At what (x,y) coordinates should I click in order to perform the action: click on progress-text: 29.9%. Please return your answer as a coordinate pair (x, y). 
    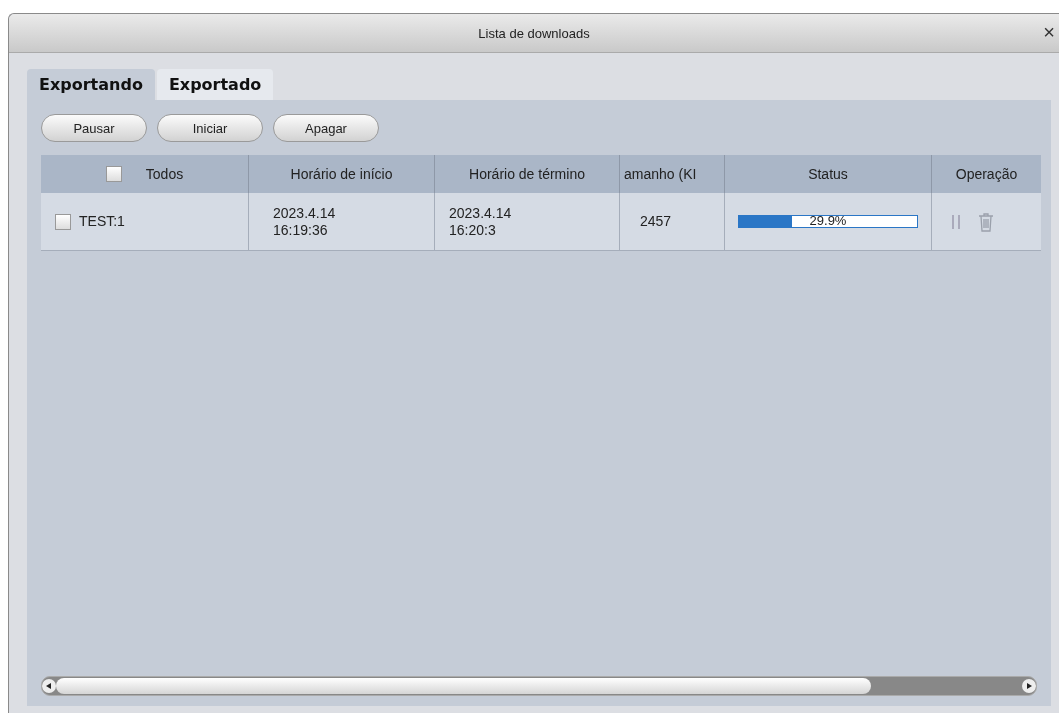
    Looking at the image, I should click on (828, 220).